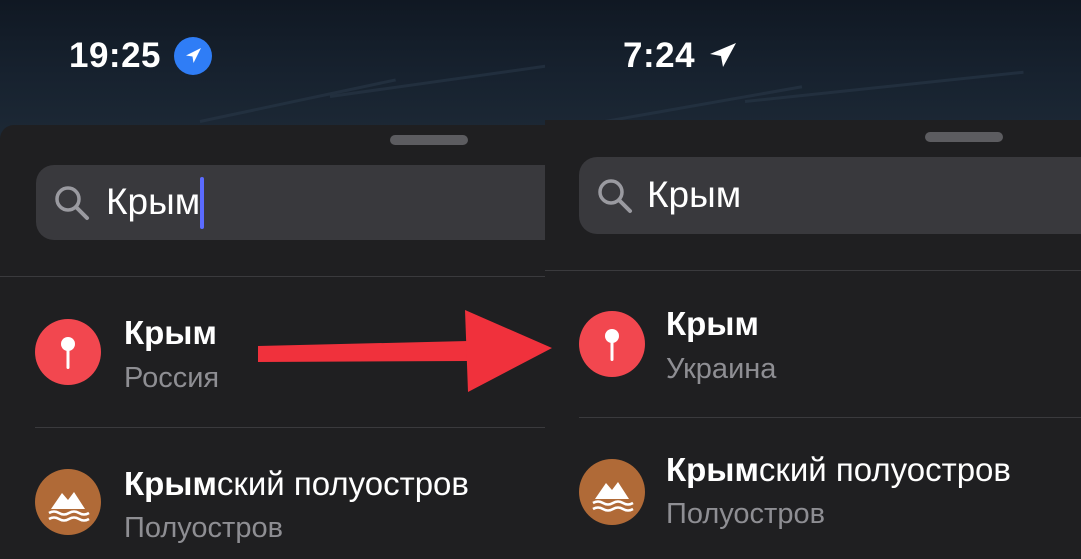 The image size is (1081, 559). I want to click on status-time: 19:25, so click(115, 55).